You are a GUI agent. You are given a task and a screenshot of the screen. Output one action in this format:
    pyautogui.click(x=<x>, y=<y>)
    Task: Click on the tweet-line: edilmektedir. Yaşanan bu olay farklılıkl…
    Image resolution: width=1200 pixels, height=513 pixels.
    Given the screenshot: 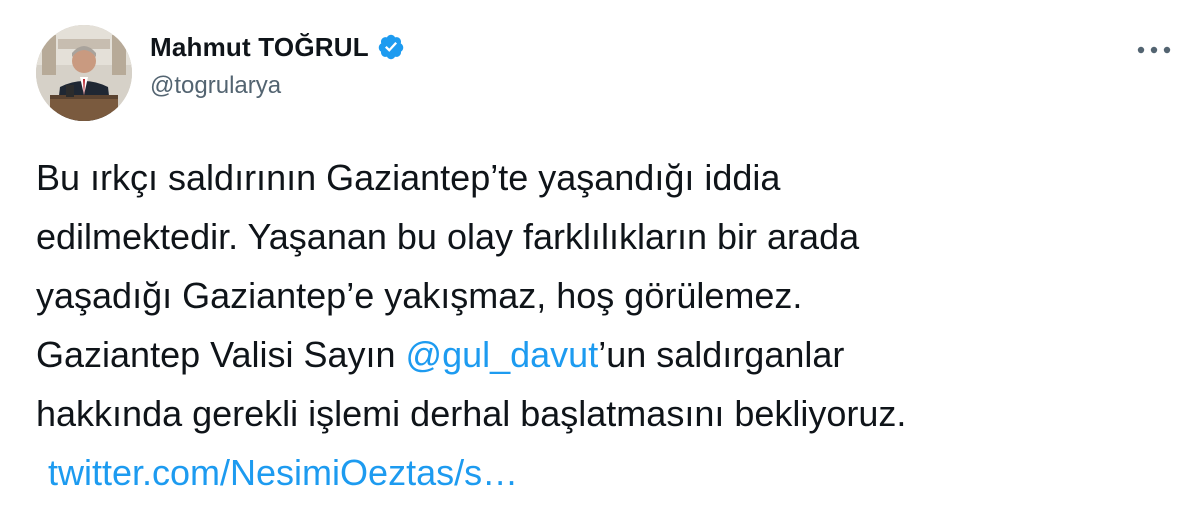 What is the action you would take?
    pyautogui.click(x=448, y=236)
    